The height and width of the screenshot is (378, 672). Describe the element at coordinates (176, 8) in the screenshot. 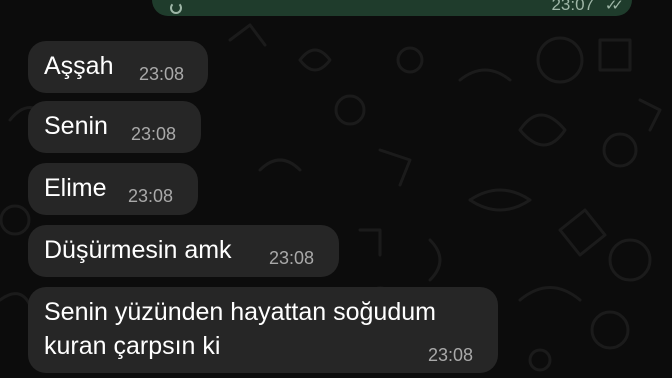

I see `message-reaction-icon` at that location.